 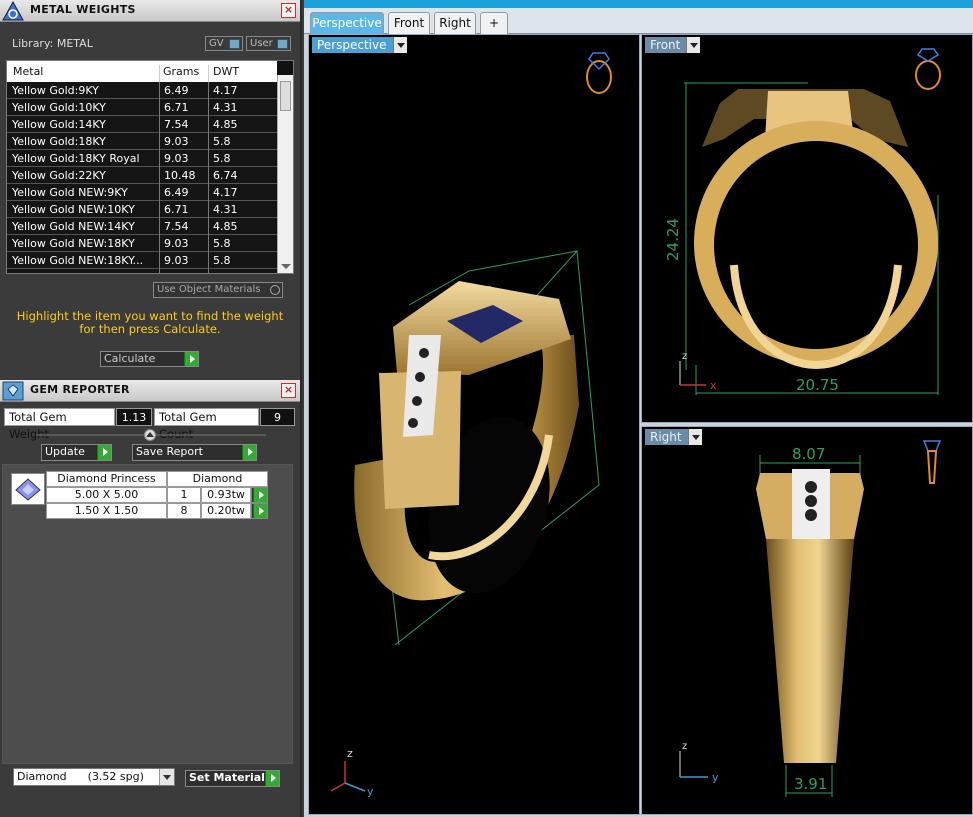 What do you see at coordinates (59, 175) in the screenshot?
I see `cell-metal: Yellow Gold:22KY` at bounding box center [59, 175].